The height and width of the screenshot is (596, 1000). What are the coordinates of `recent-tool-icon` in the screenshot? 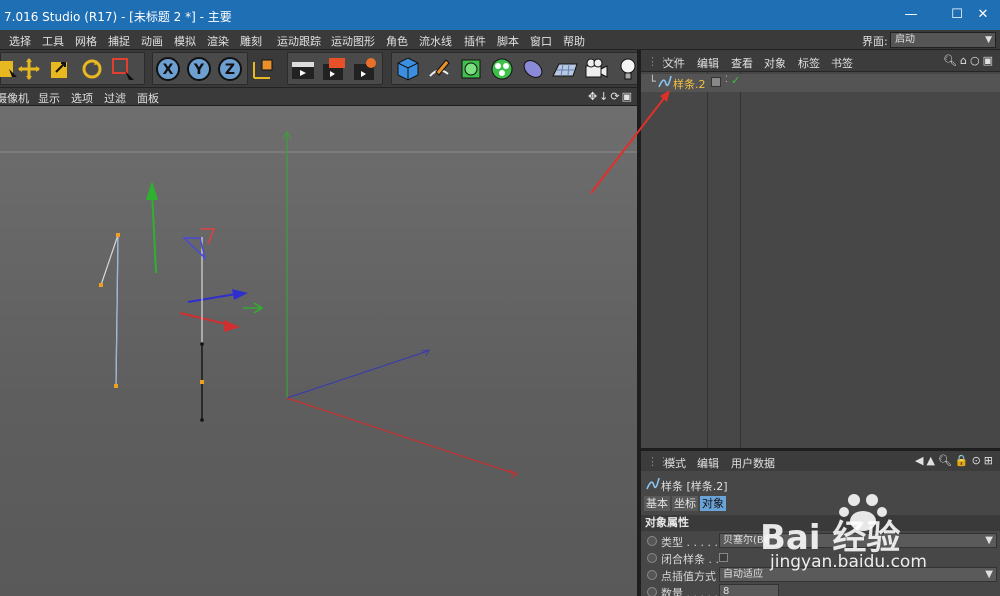 It's located at (123, 68).